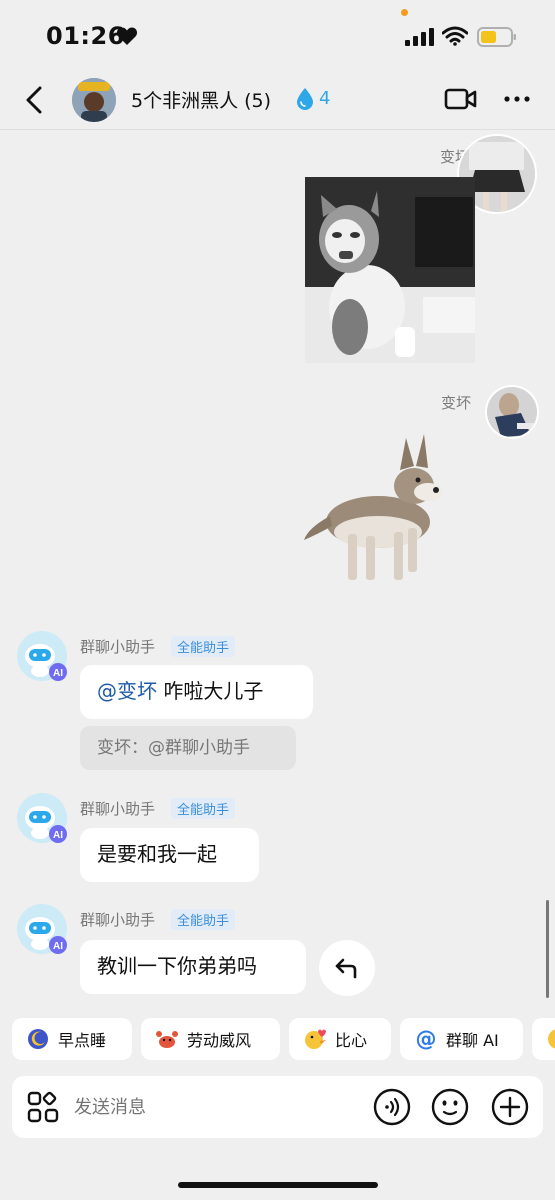  I want to click on at-icon: @, so click(426, 1039).